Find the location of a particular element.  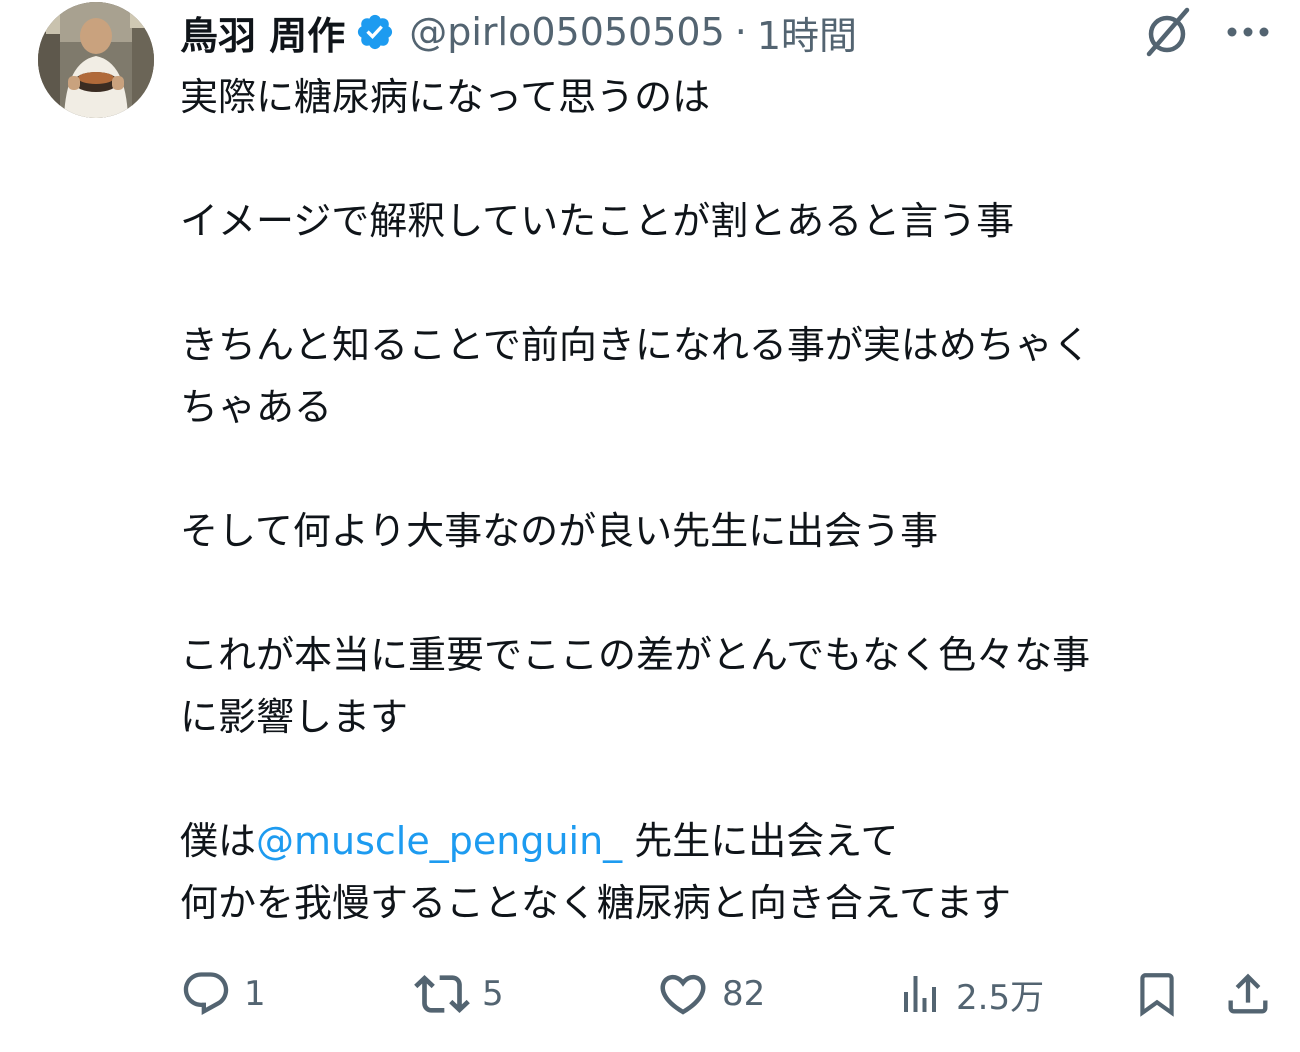

bookmark-button is located at coordinates (1157, 994).